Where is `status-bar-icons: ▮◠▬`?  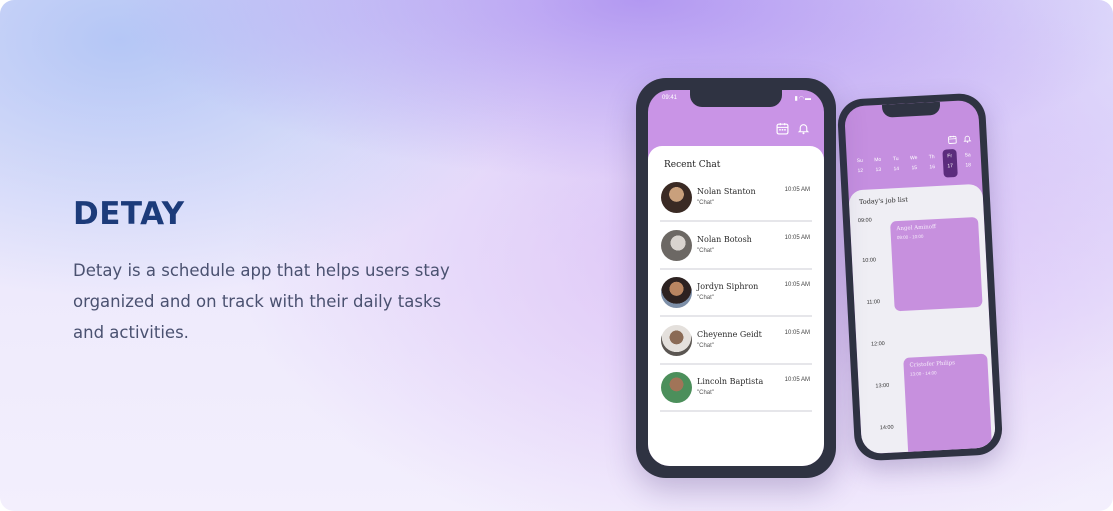
status-bar-icons: ▮◠▬ is located at coordinates (803, 98).